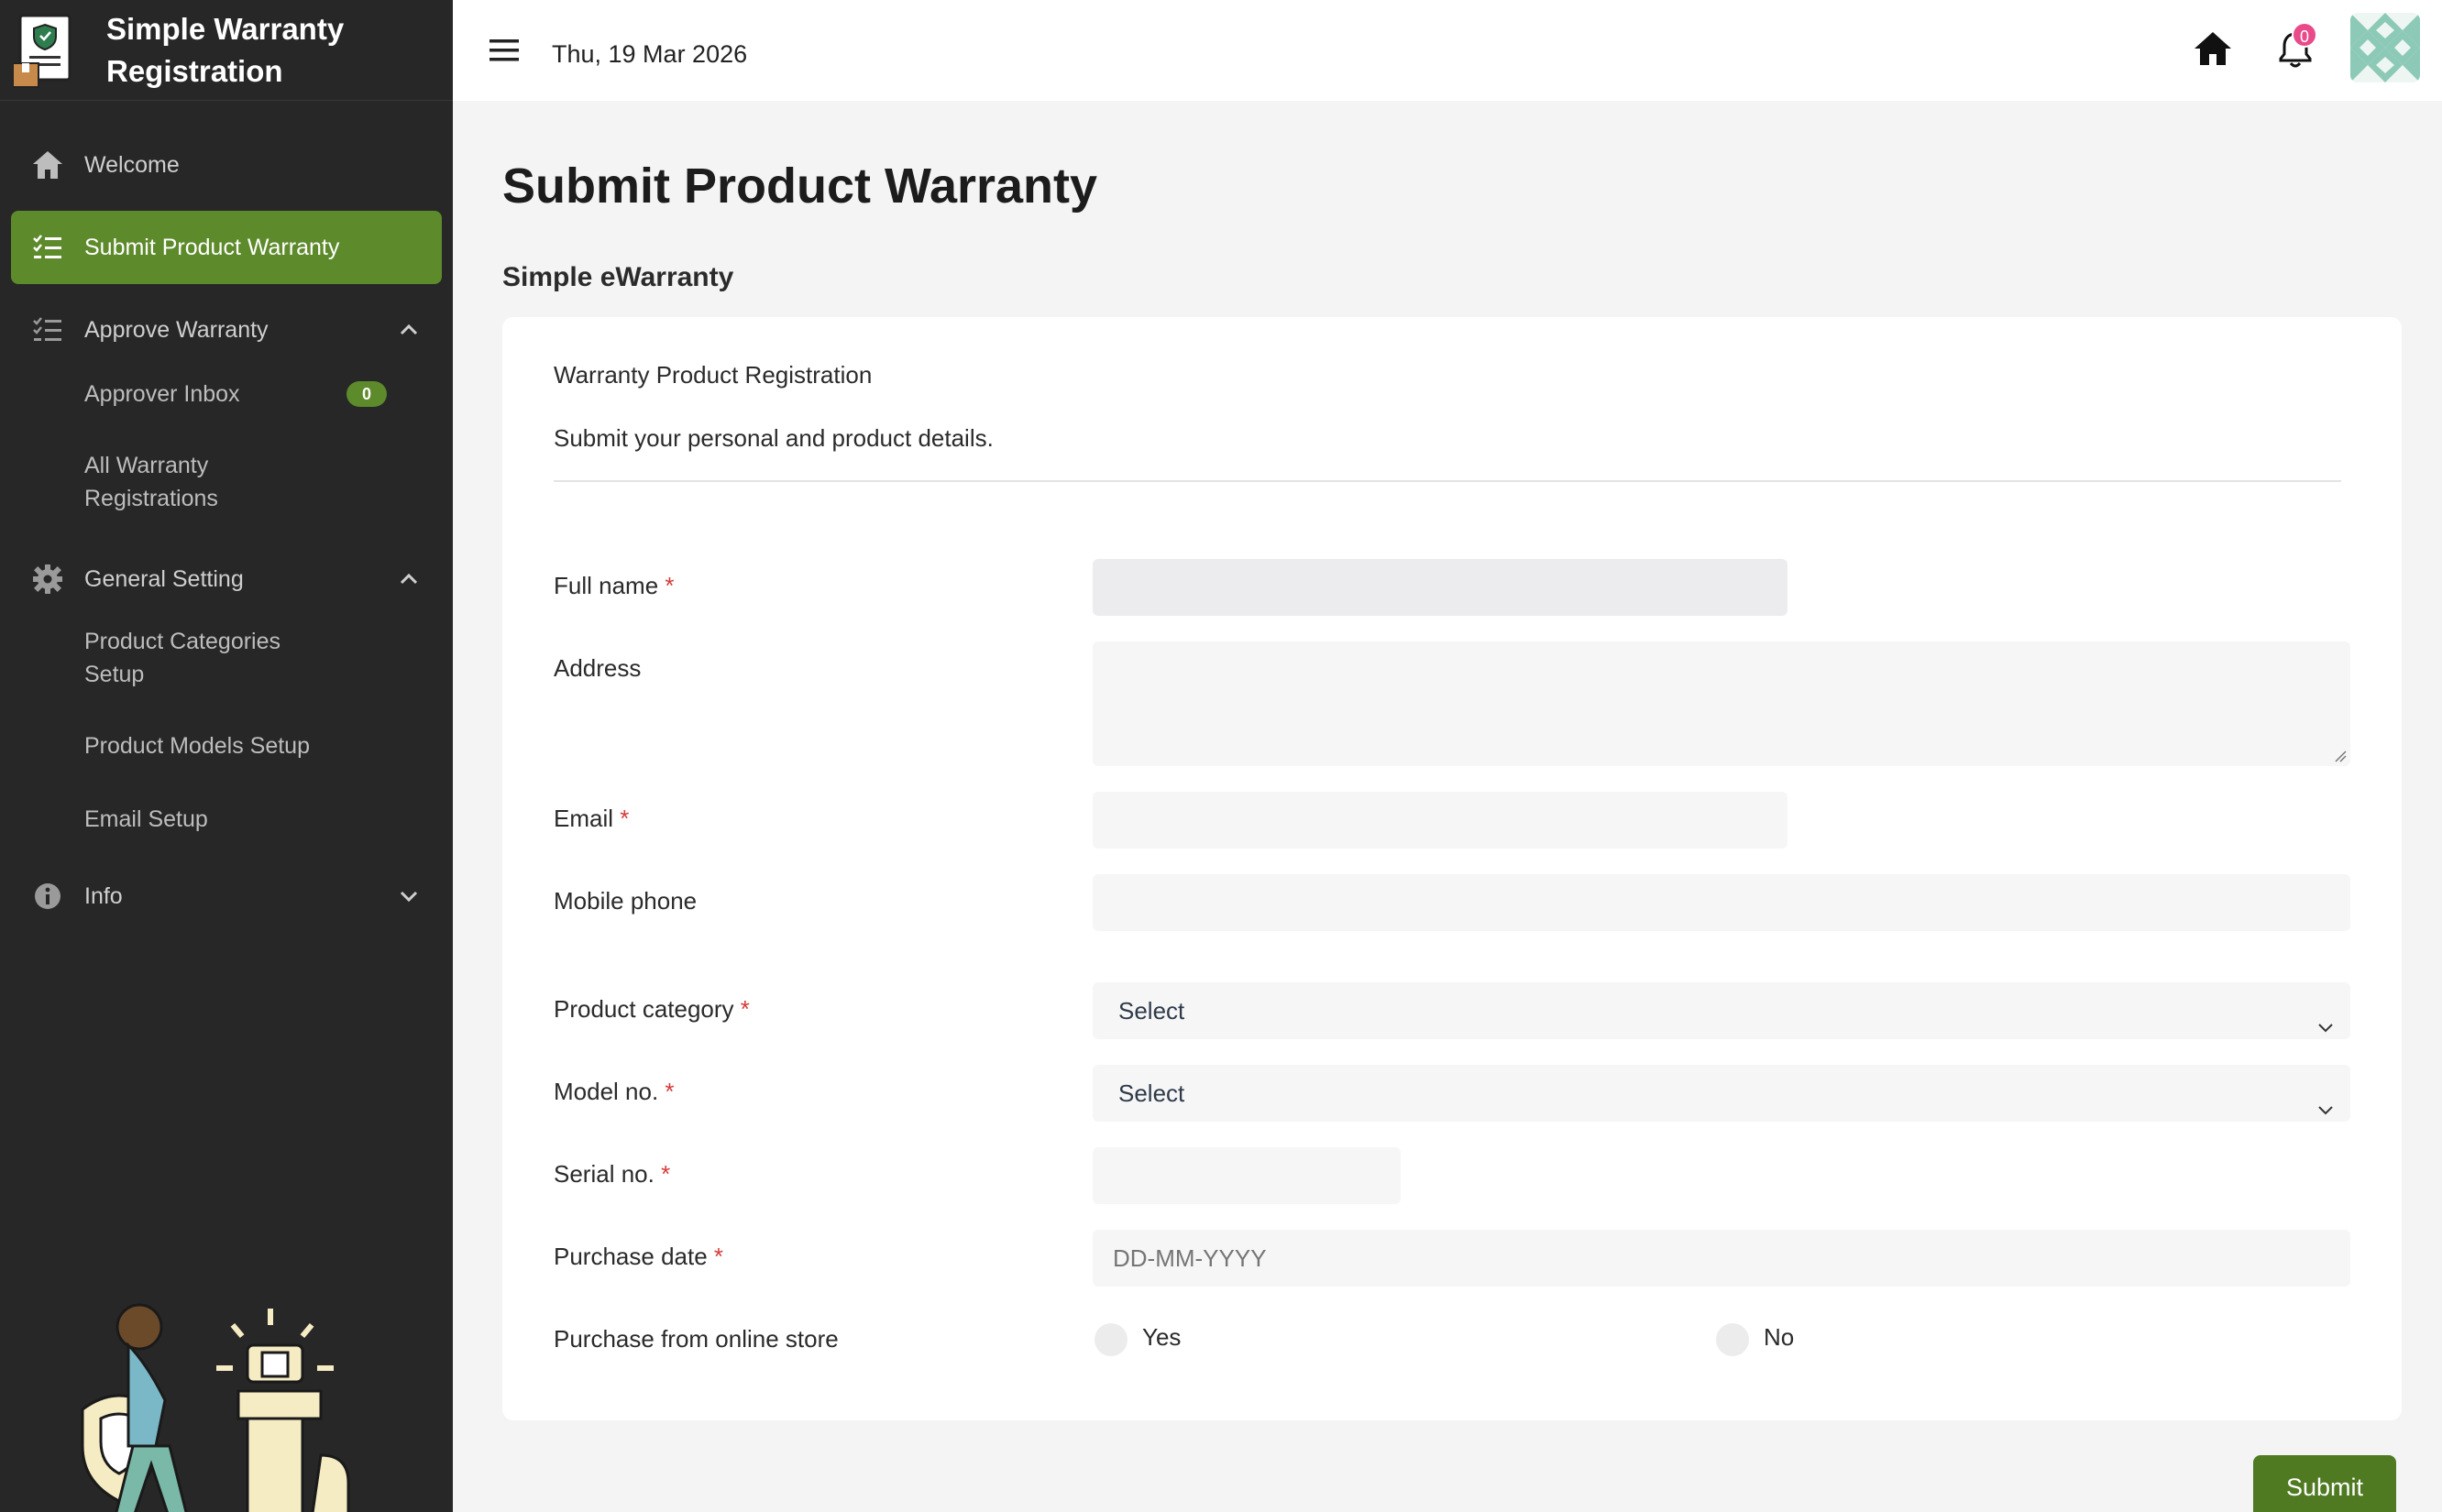 This screenshot has width=2442, height=1512. I want to click on mobile-phone-label: Mobile phone, so click(626, 901).